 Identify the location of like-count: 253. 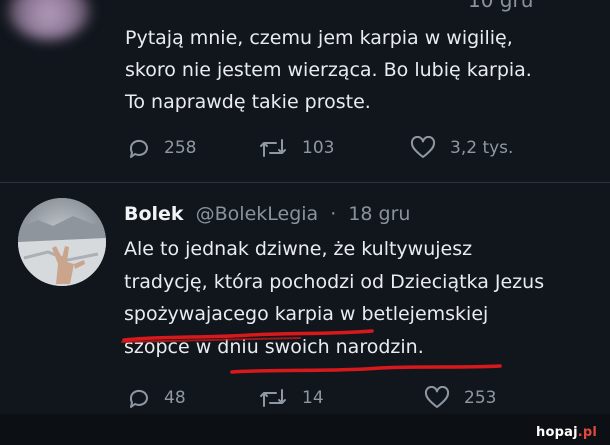
(480, 398).